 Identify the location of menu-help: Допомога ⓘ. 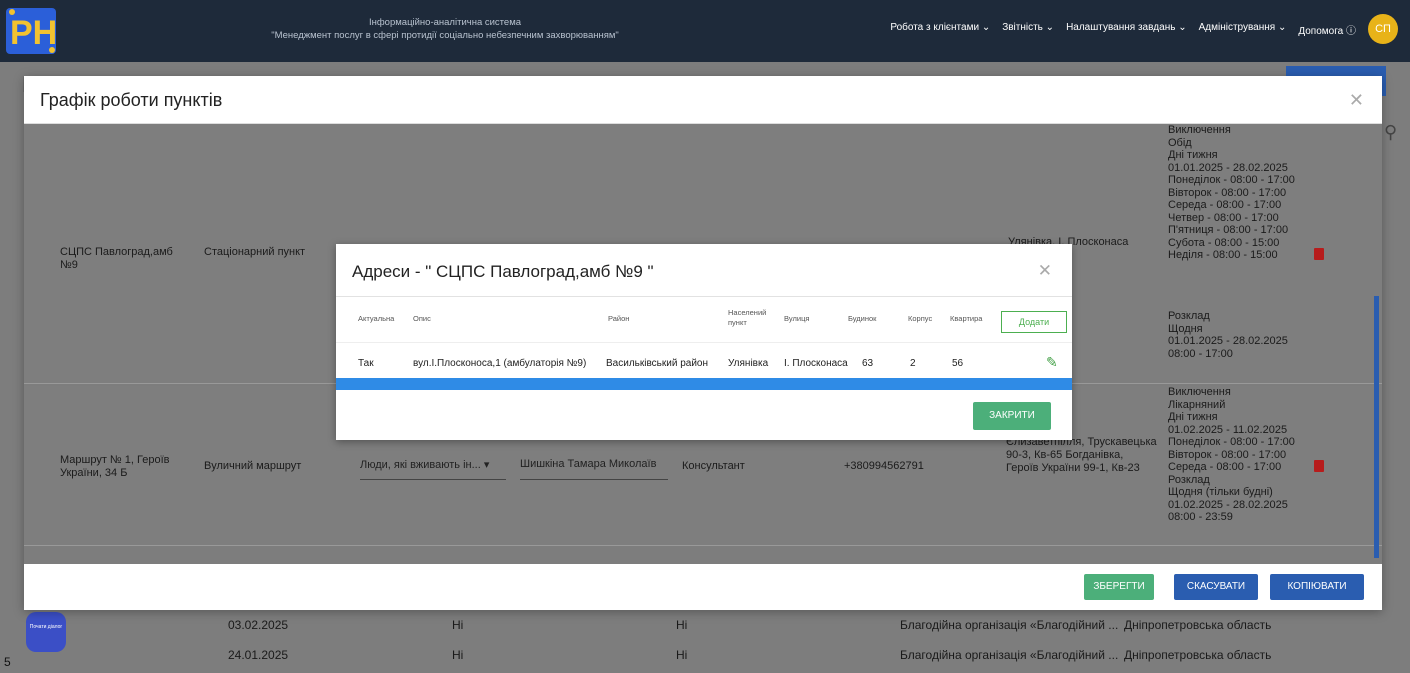
(1327, 29).